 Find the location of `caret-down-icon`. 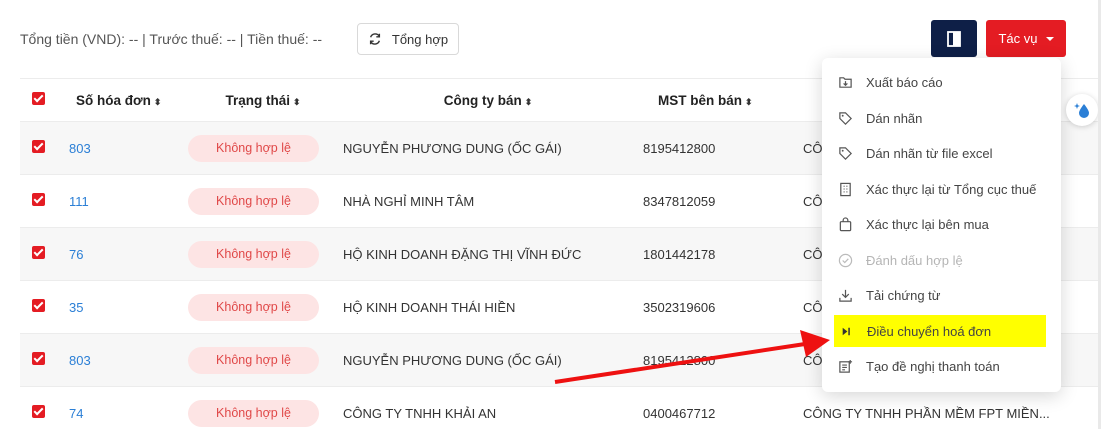

caret-down-icon is located at coordinates (1049, 38).